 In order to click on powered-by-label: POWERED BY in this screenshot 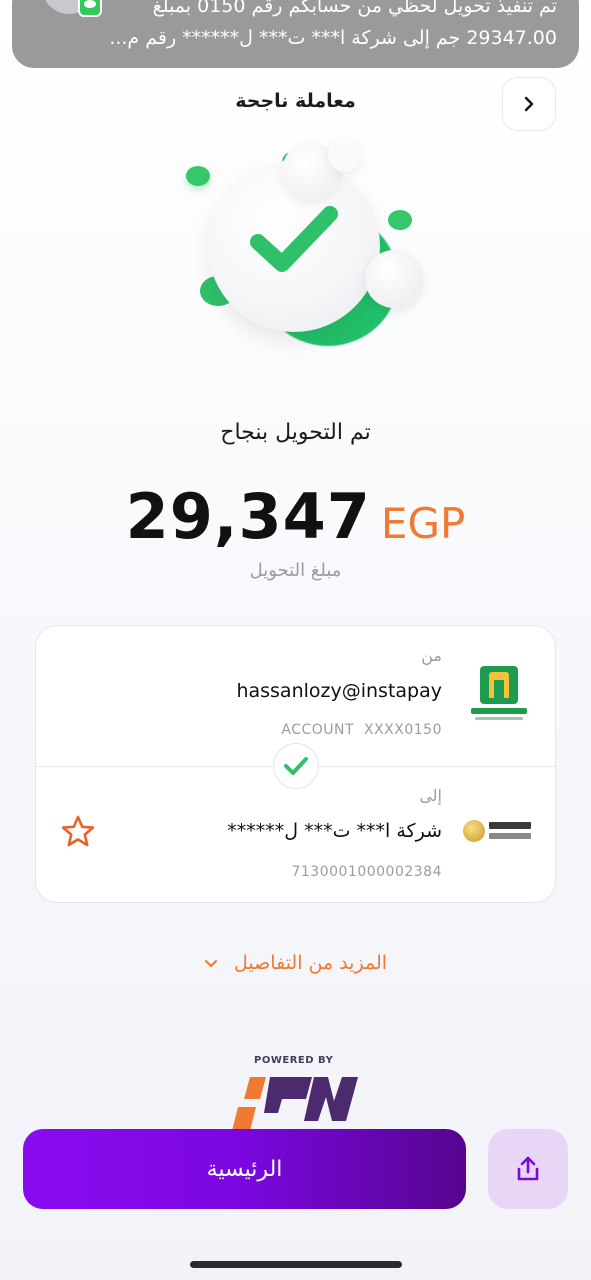, I will do `click(294, 1060)`.